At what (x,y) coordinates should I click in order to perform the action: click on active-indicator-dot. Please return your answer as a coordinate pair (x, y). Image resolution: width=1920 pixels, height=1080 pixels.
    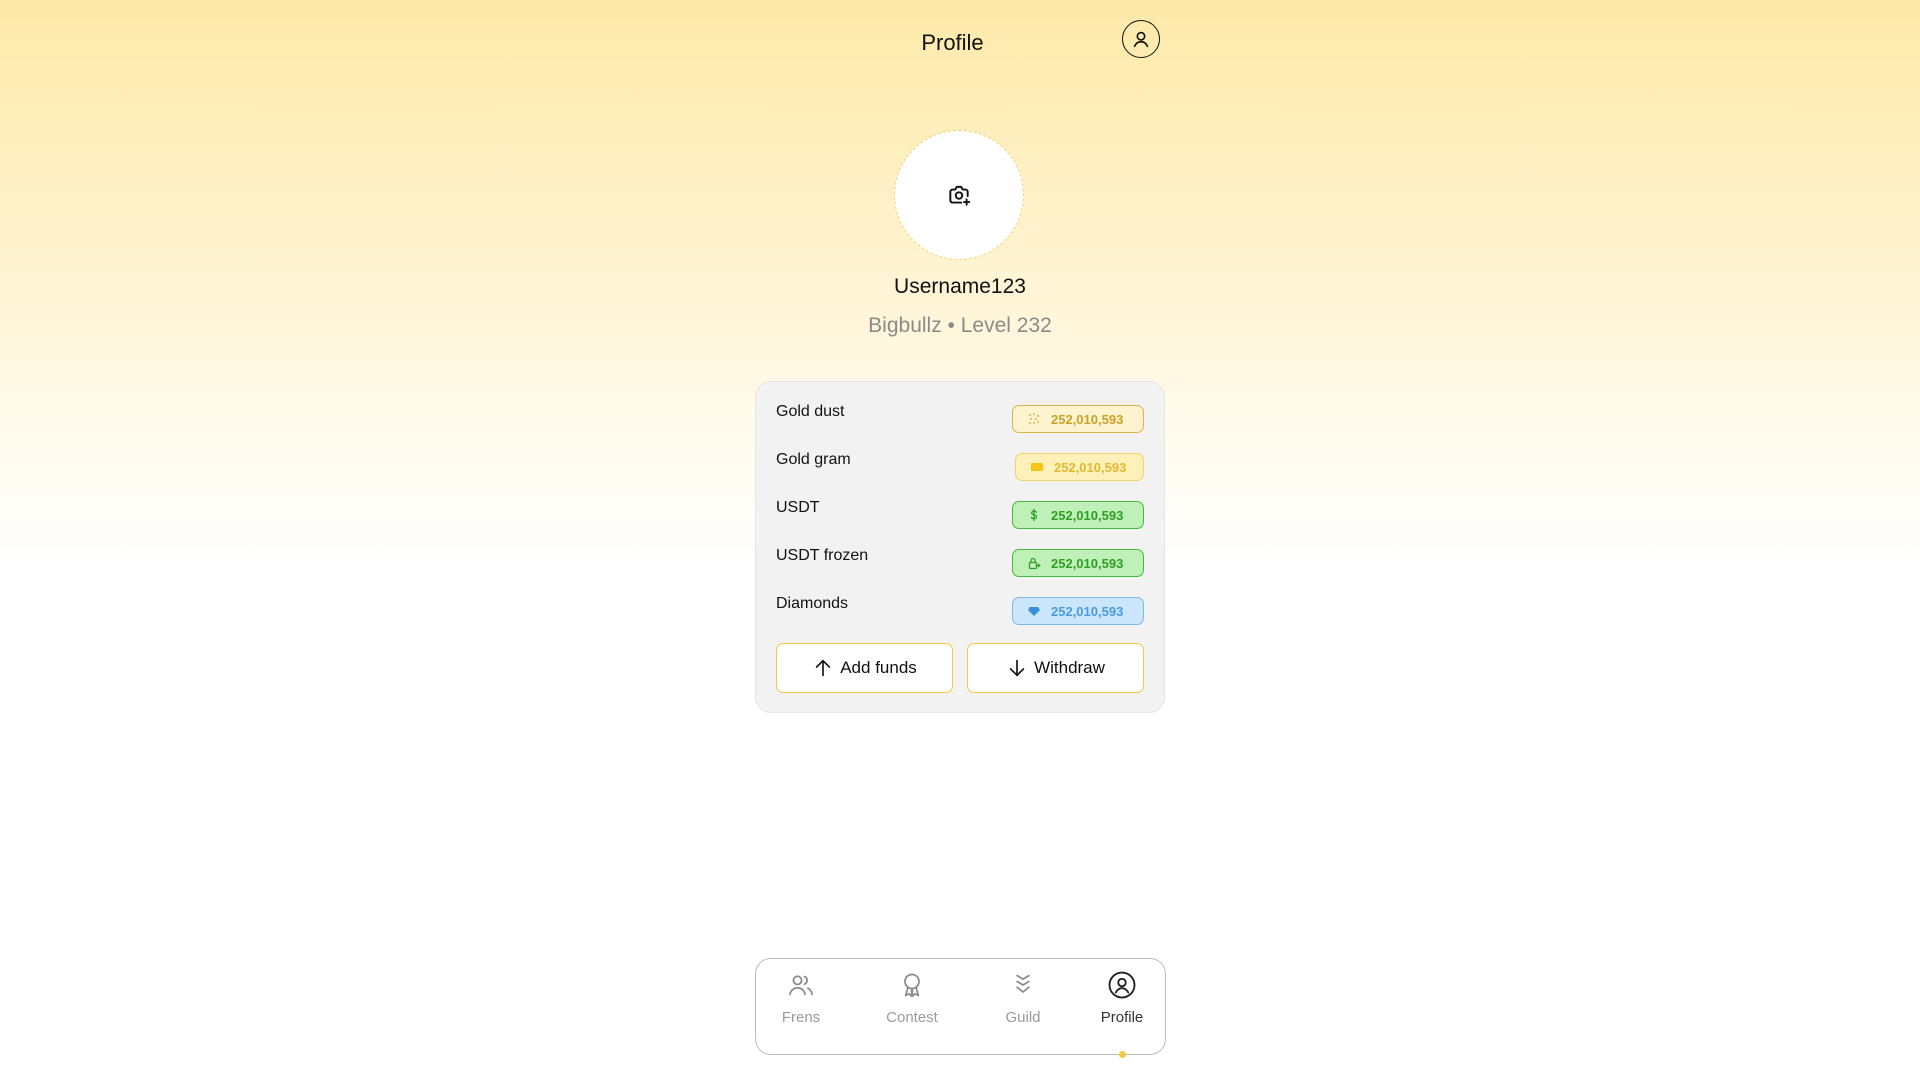
    Looking at the image, I should click on (1122, 1054).